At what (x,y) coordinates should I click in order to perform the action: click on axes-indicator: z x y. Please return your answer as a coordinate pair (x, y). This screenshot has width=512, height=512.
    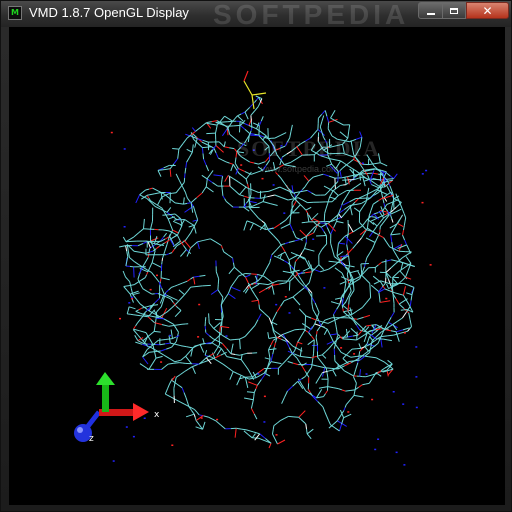
    Looking at the image, I should click on (117, 408).